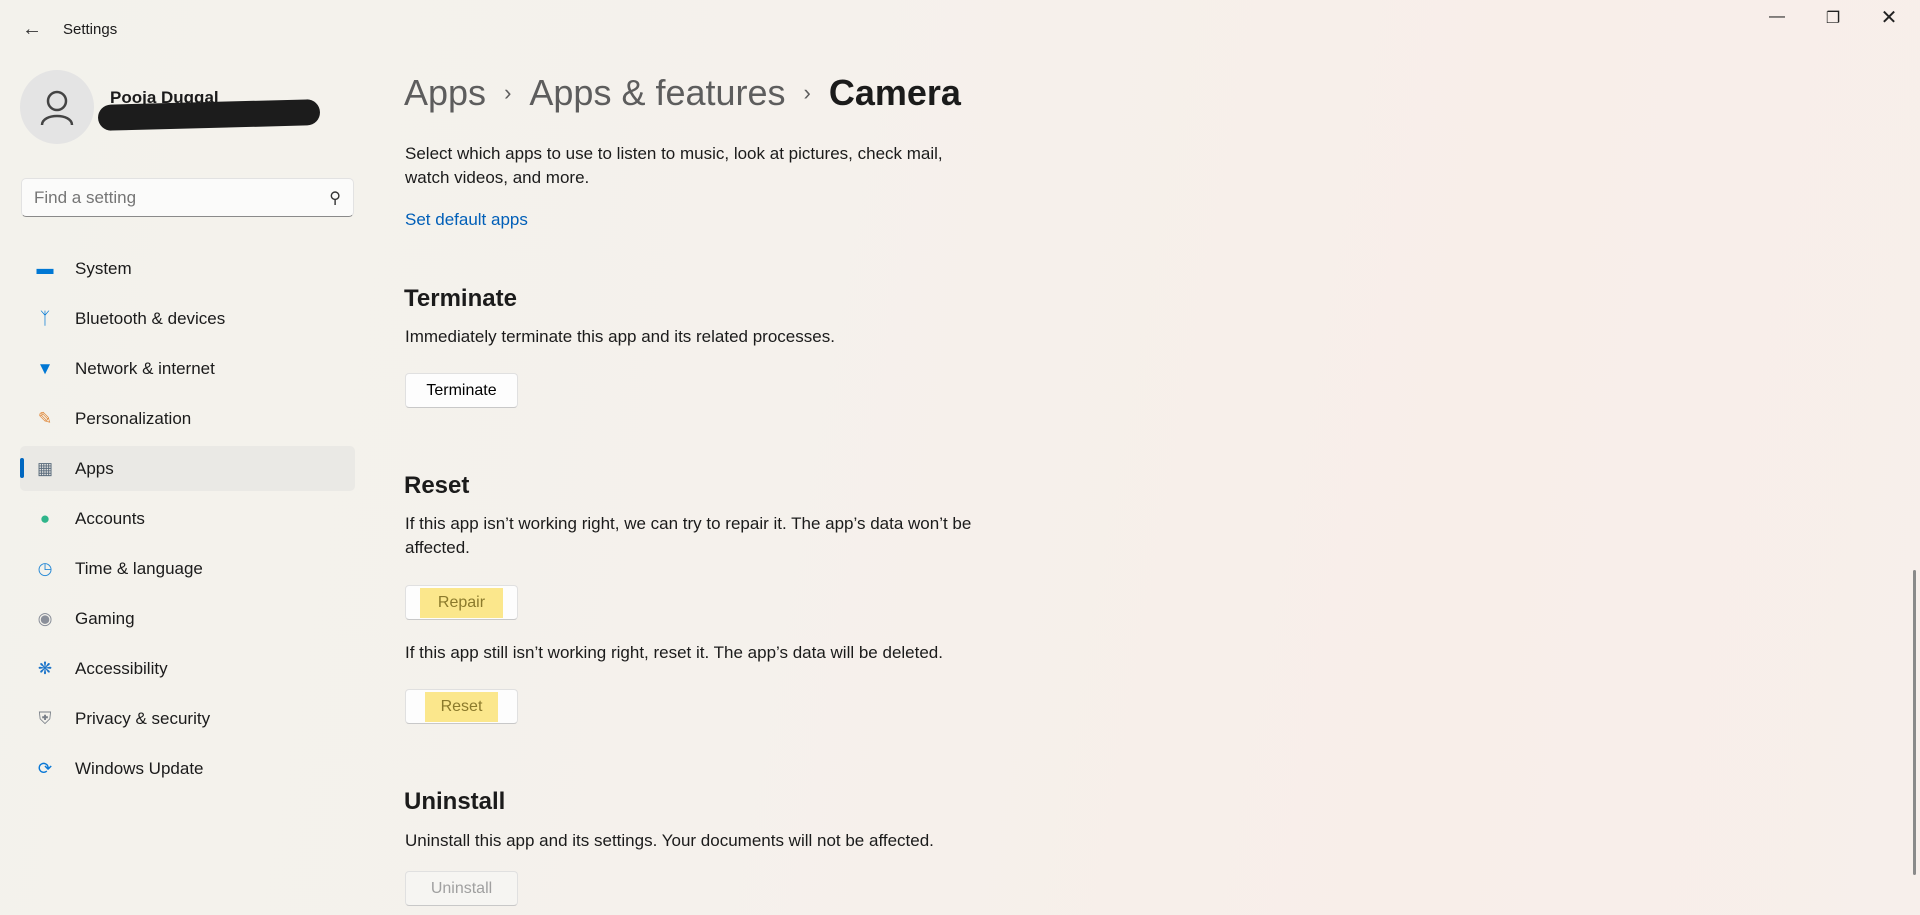 Image resolution: width=1920 pixels, height=915 pixels. I want to click on sidebar-item-personalization: ✎ Personalization, so click(187, 418).